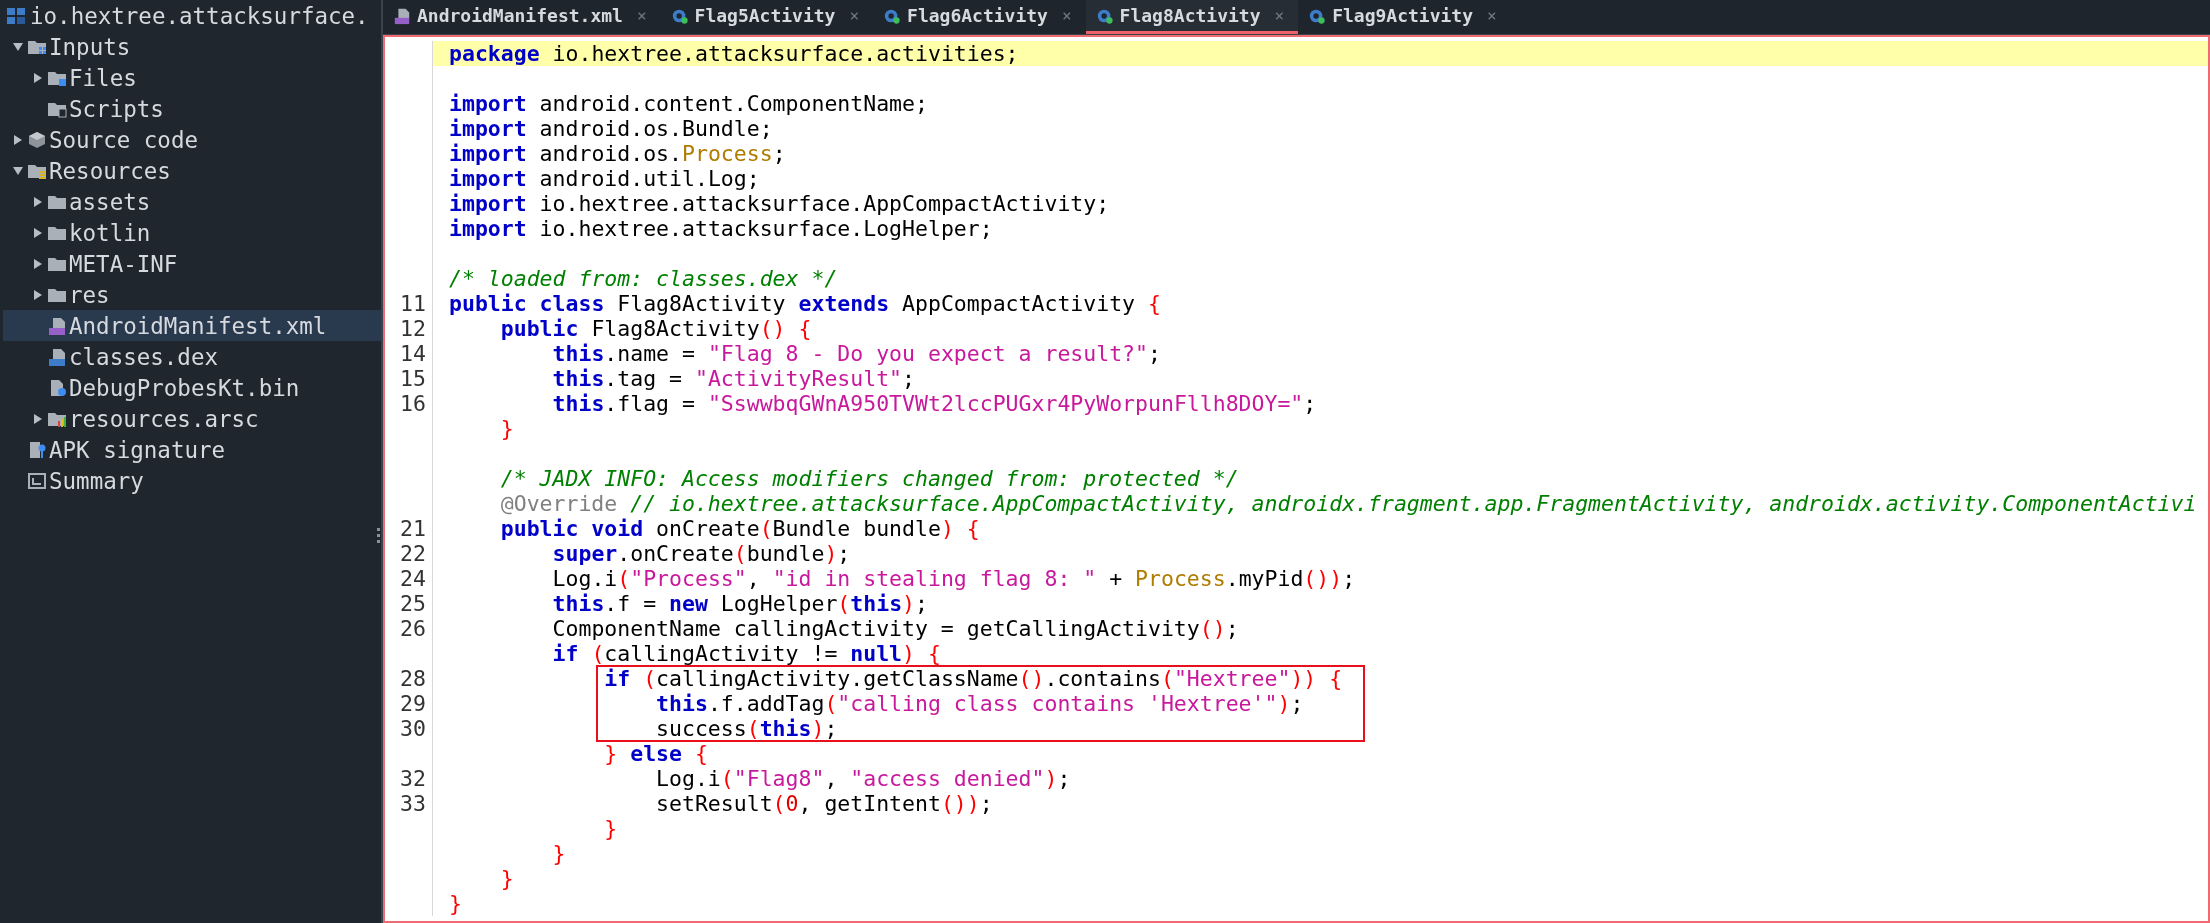 This screenshot has width=2210, height=923. What do you see at coordinates (413, 303) in the screenshot?
I see `line-number: 11` at bounding box center [413, 303].